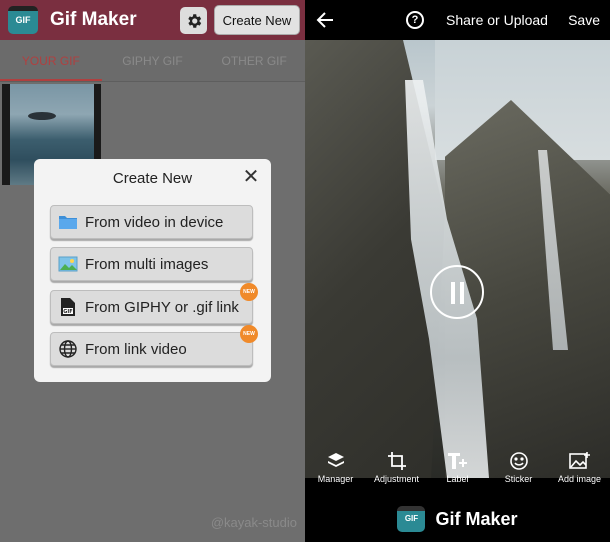 The image size is (610, 542). Describe the element at coordinates (152, 178) in the screenshot. I see `dialog-title: Create New` at that location.